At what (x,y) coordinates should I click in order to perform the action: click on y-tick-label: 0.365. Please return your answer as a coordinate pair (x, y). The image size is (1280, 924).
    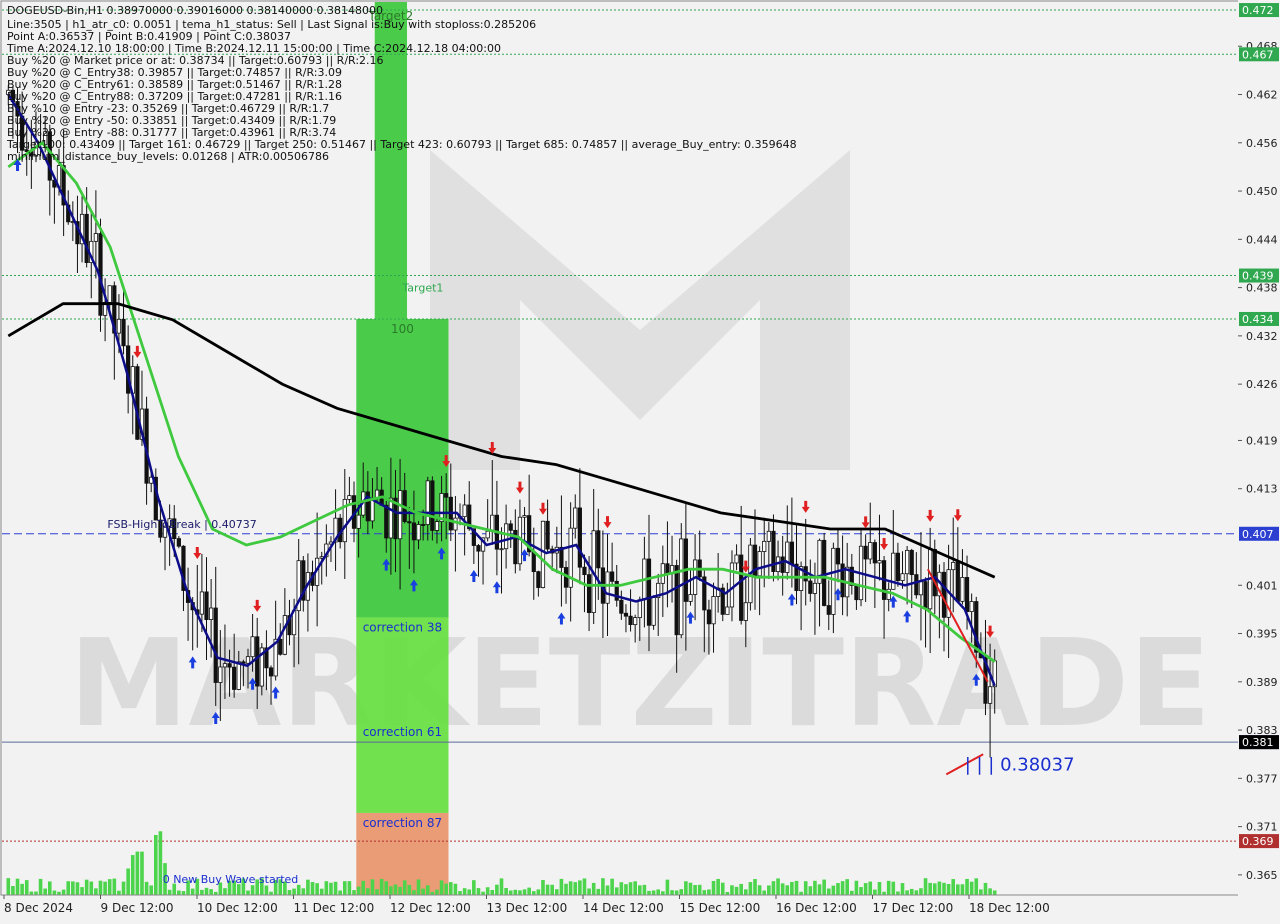
    Looking at the image, I should click on (1262, 875).